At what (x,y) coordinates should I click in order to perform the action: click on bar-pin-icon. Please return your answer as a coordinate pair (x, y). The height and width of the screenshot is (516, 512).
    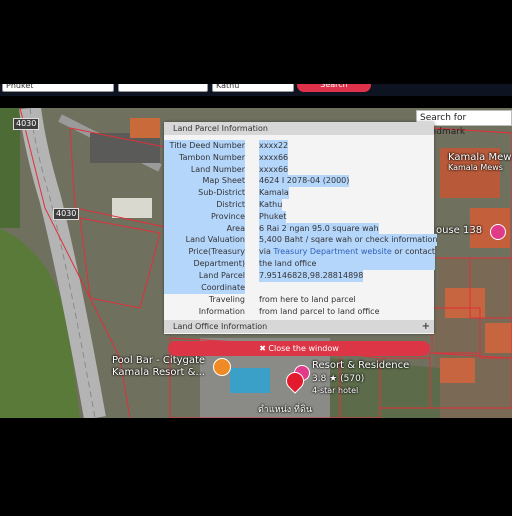
    Looking at the image, I should click on (222, 367).